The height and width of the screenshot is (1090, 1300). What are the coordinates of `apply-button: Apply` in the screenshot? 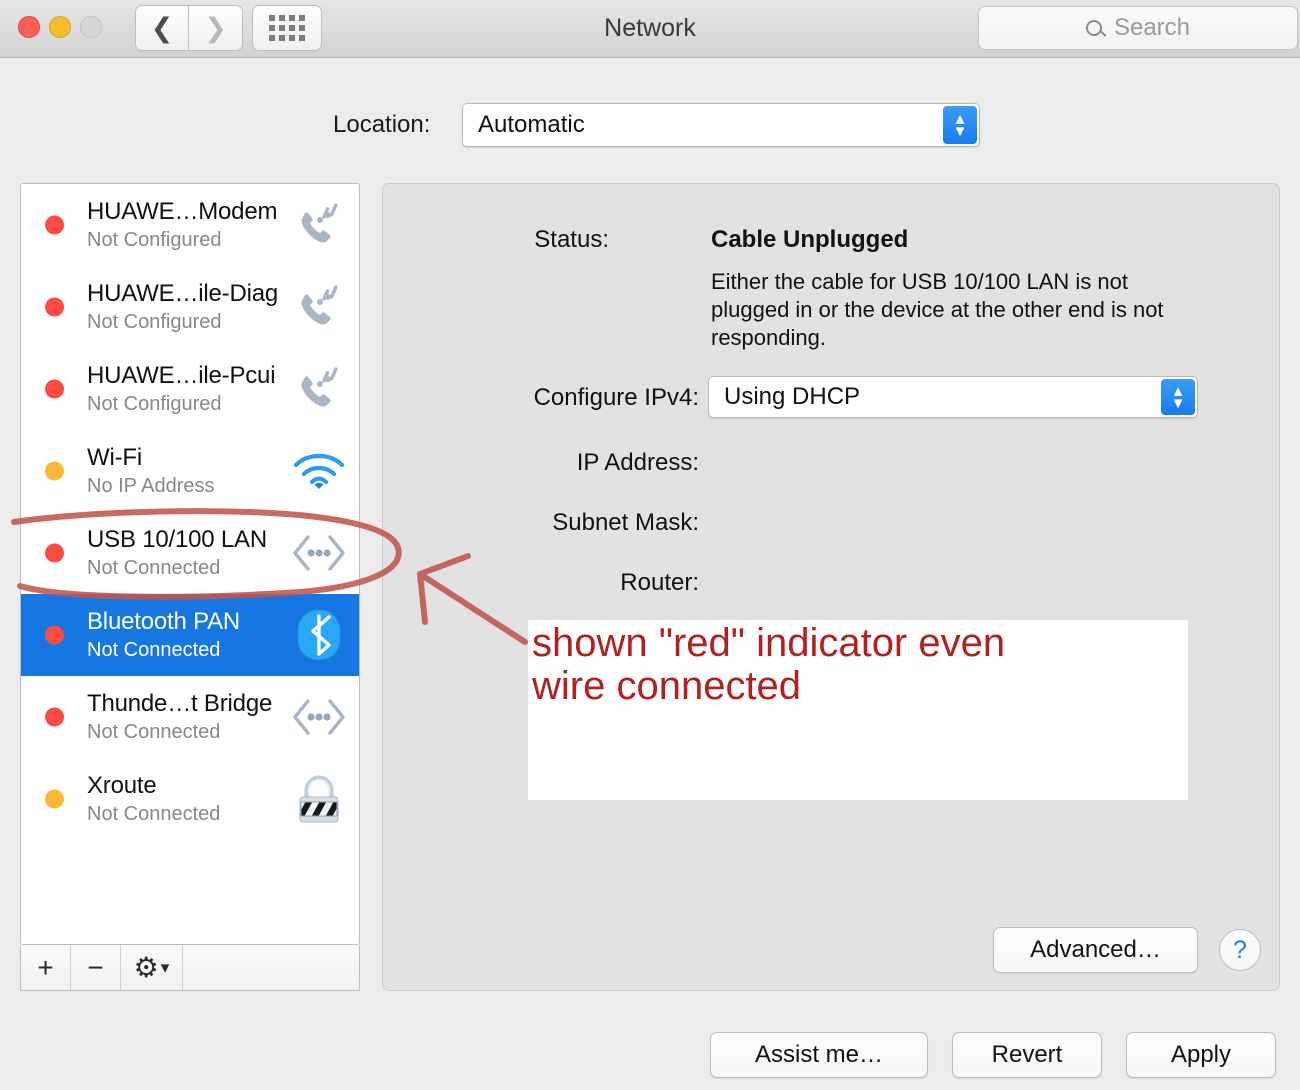 It's located at (1201, 1055).